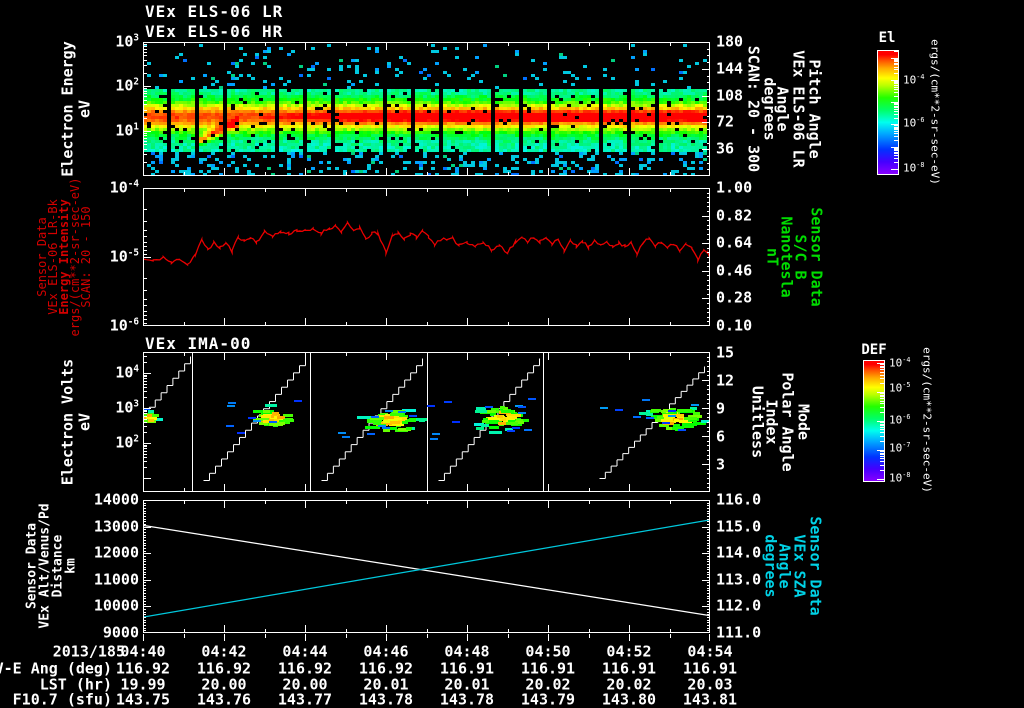 This screenshot has width=1024, height=708. What do you see at coordinates (721, 436) in the screenshot?
I see `ima-right-ytick: 6` at bounding box center [721, 436].